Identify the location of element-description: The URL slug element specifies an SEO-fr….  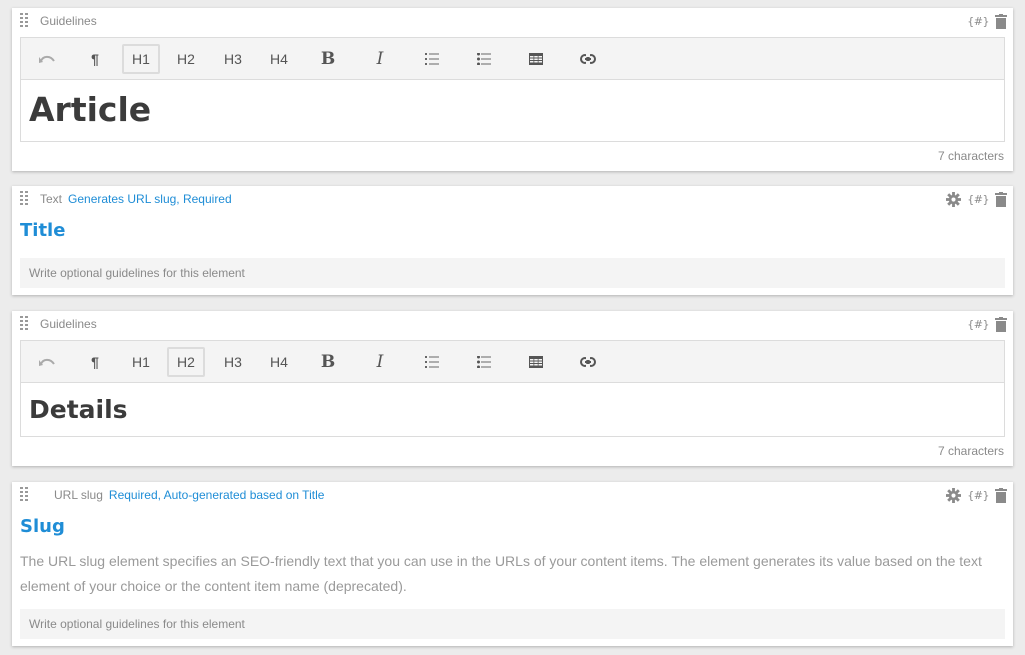
(501, 573).